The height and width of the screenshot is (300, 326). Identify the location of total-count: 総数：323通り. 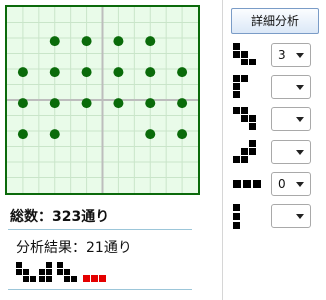
(60, 217).